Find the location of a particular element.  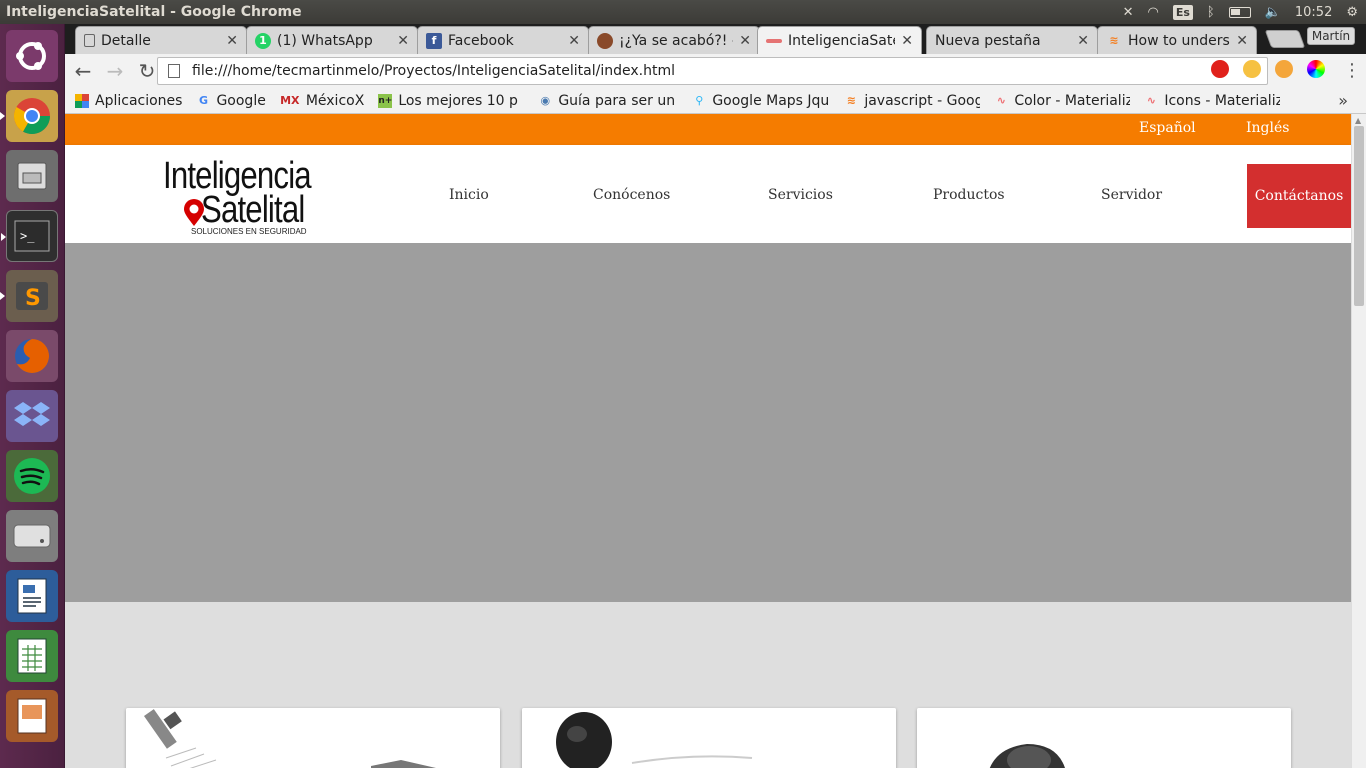

sublime-text-icon: S is located at coordinates (29, 296).